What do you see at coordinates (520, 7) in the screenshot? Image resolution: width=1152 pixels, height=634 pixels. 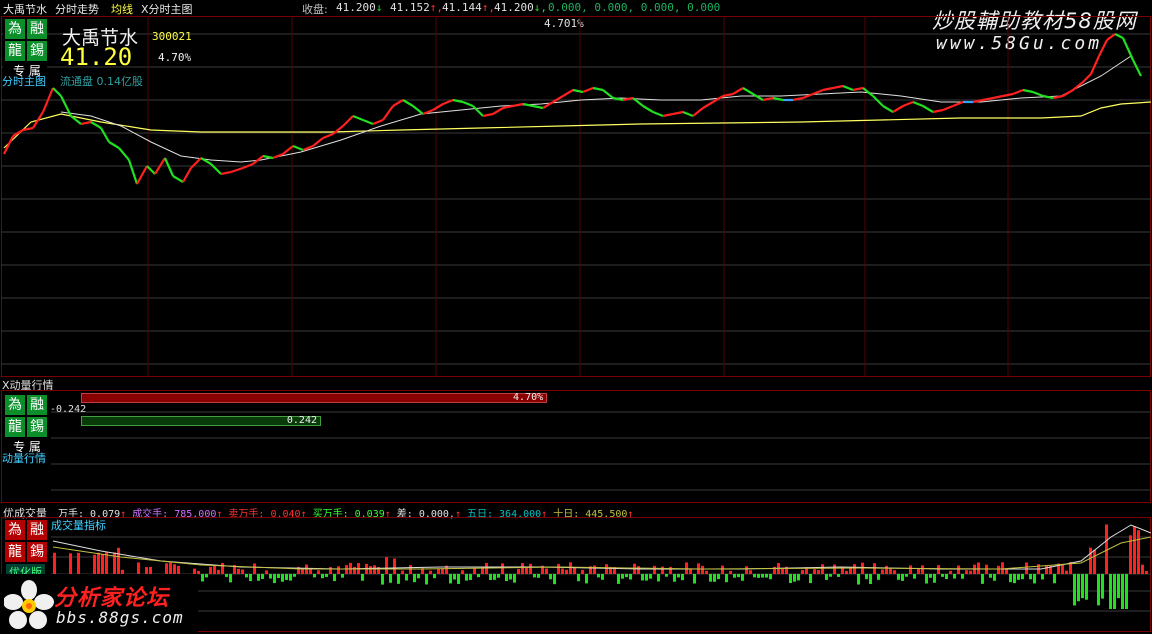 I see `readout-high: 41.200↓,` at bounding box center [520, 7].